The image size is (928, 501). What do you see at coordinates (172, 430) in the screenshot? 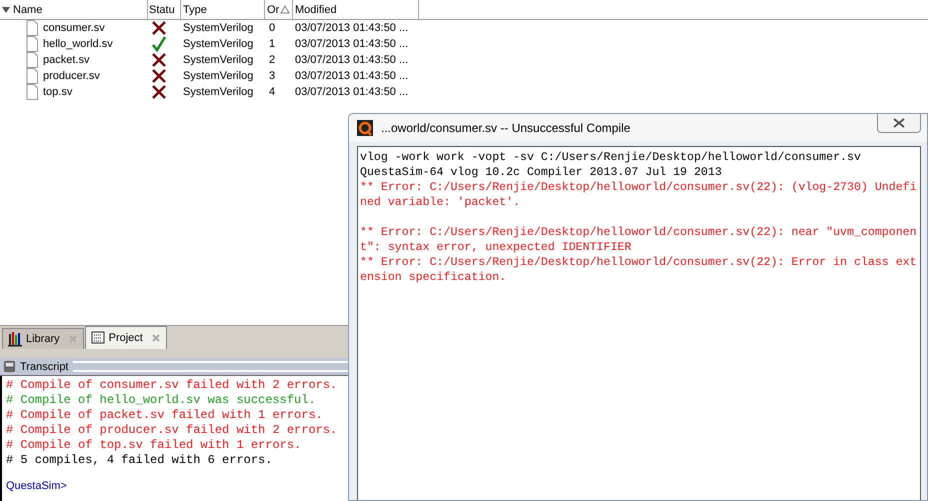
I see `transcript-line: # Compile of producer.sv failed with 2 errors.` at bounding box center [172, 430].